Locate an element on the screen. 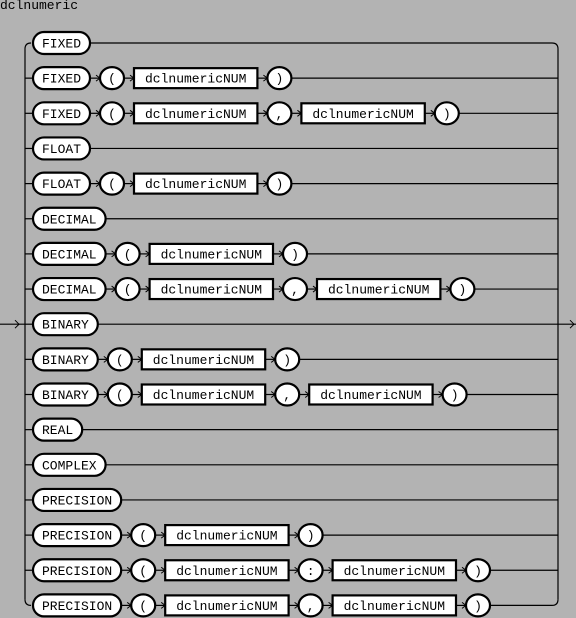  keyword-label: COMPLEX is located at coordinates (69, 465).